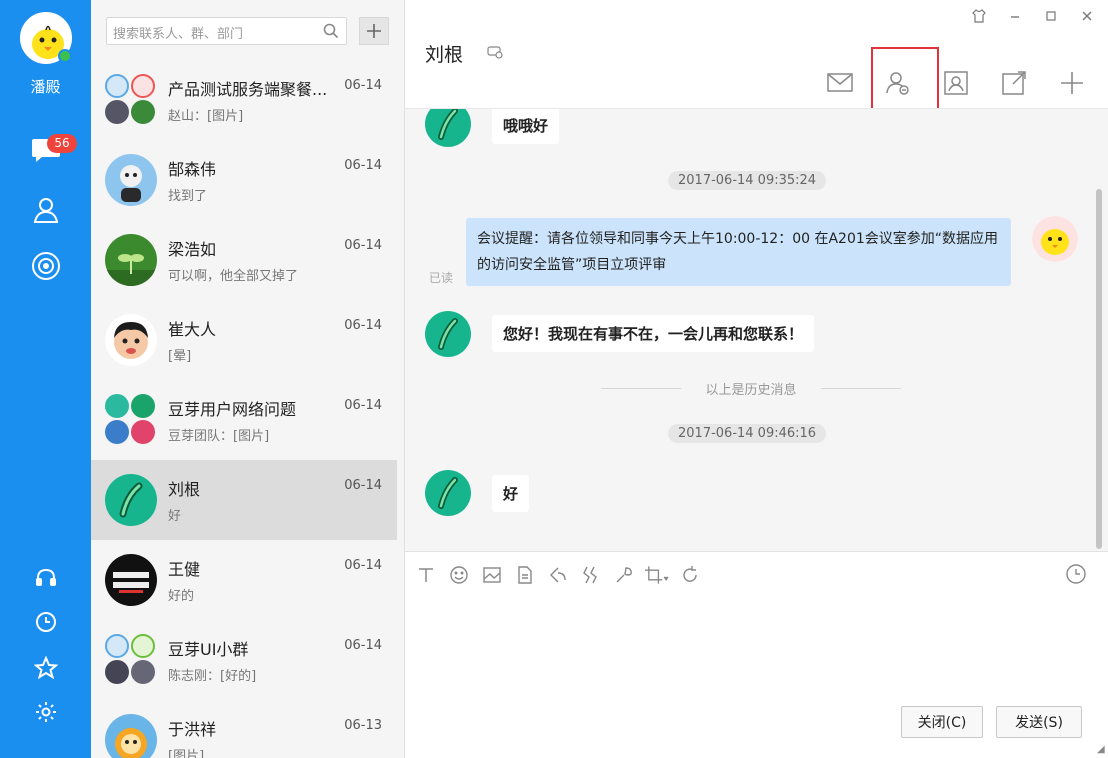 The width and height of the screenshot is (1108, 758). I want to click on plus-icon, so click(1072, 83).